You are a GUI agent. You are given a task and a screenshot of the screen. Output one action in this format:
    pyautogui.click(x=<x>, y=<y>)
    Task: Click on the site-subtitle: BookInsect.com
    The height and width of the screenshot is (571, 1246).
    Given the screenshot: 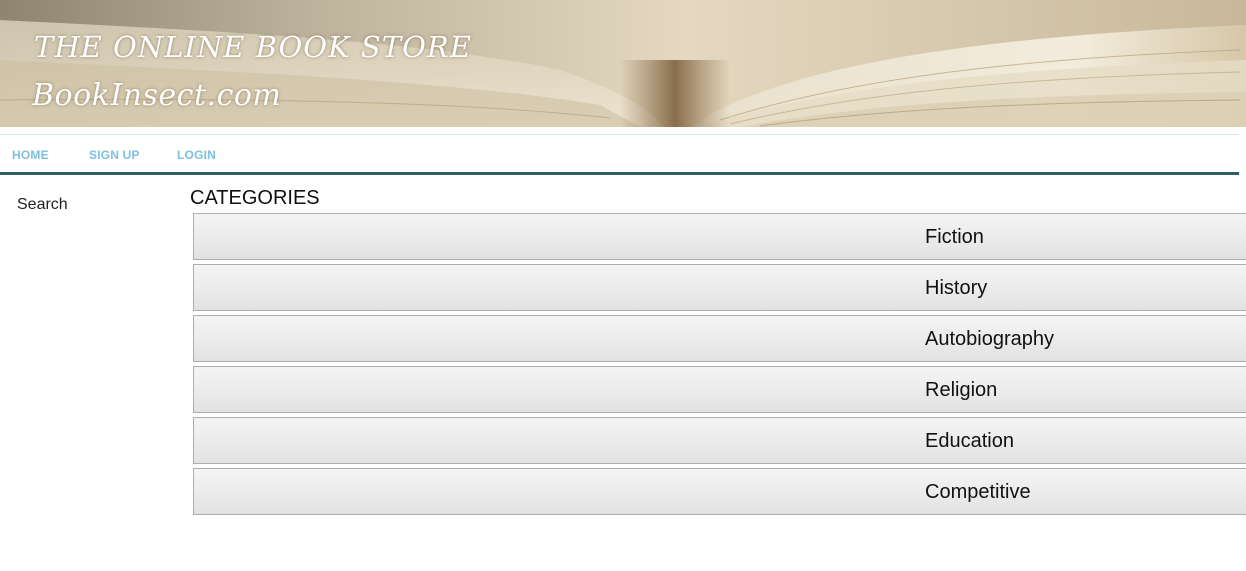 What is the action you would take?
    pyautogui.click(x=157, y=95)
    